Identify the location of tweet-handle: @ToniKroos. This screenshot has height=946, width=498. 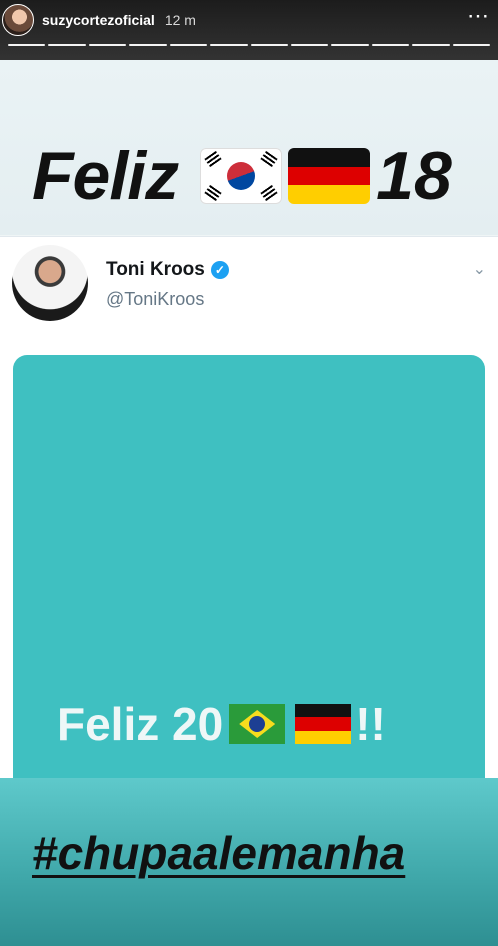
(155, 299).